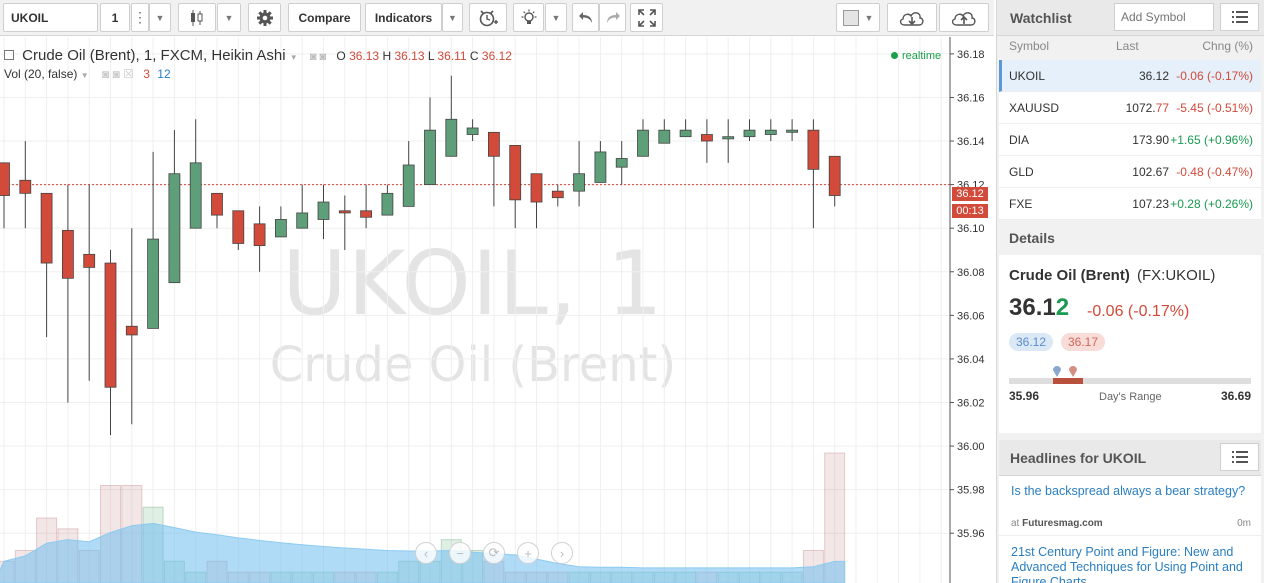 This screenshot has width=1264, height=583. What do you see at coordinates (1130, 237) in the screenshot?
I see `details-header: Details` at bounding box center [1130, 237].